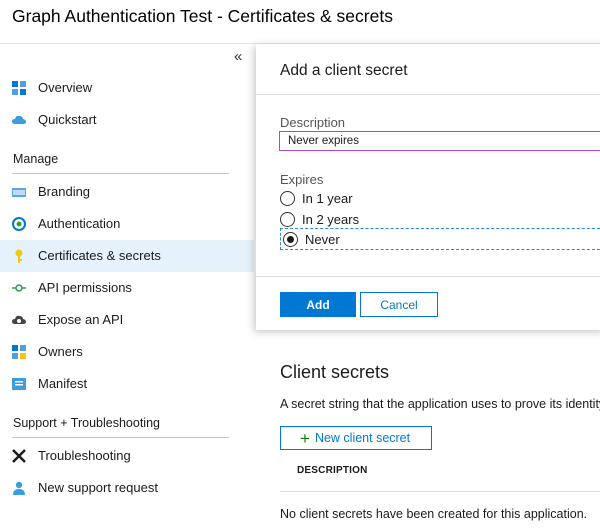 Image resolution: width=600 pixels, height=529 pixels. Describe the element at coordinates (302, 179) in the screenshot. I see `expires-label: Expires` at that location.